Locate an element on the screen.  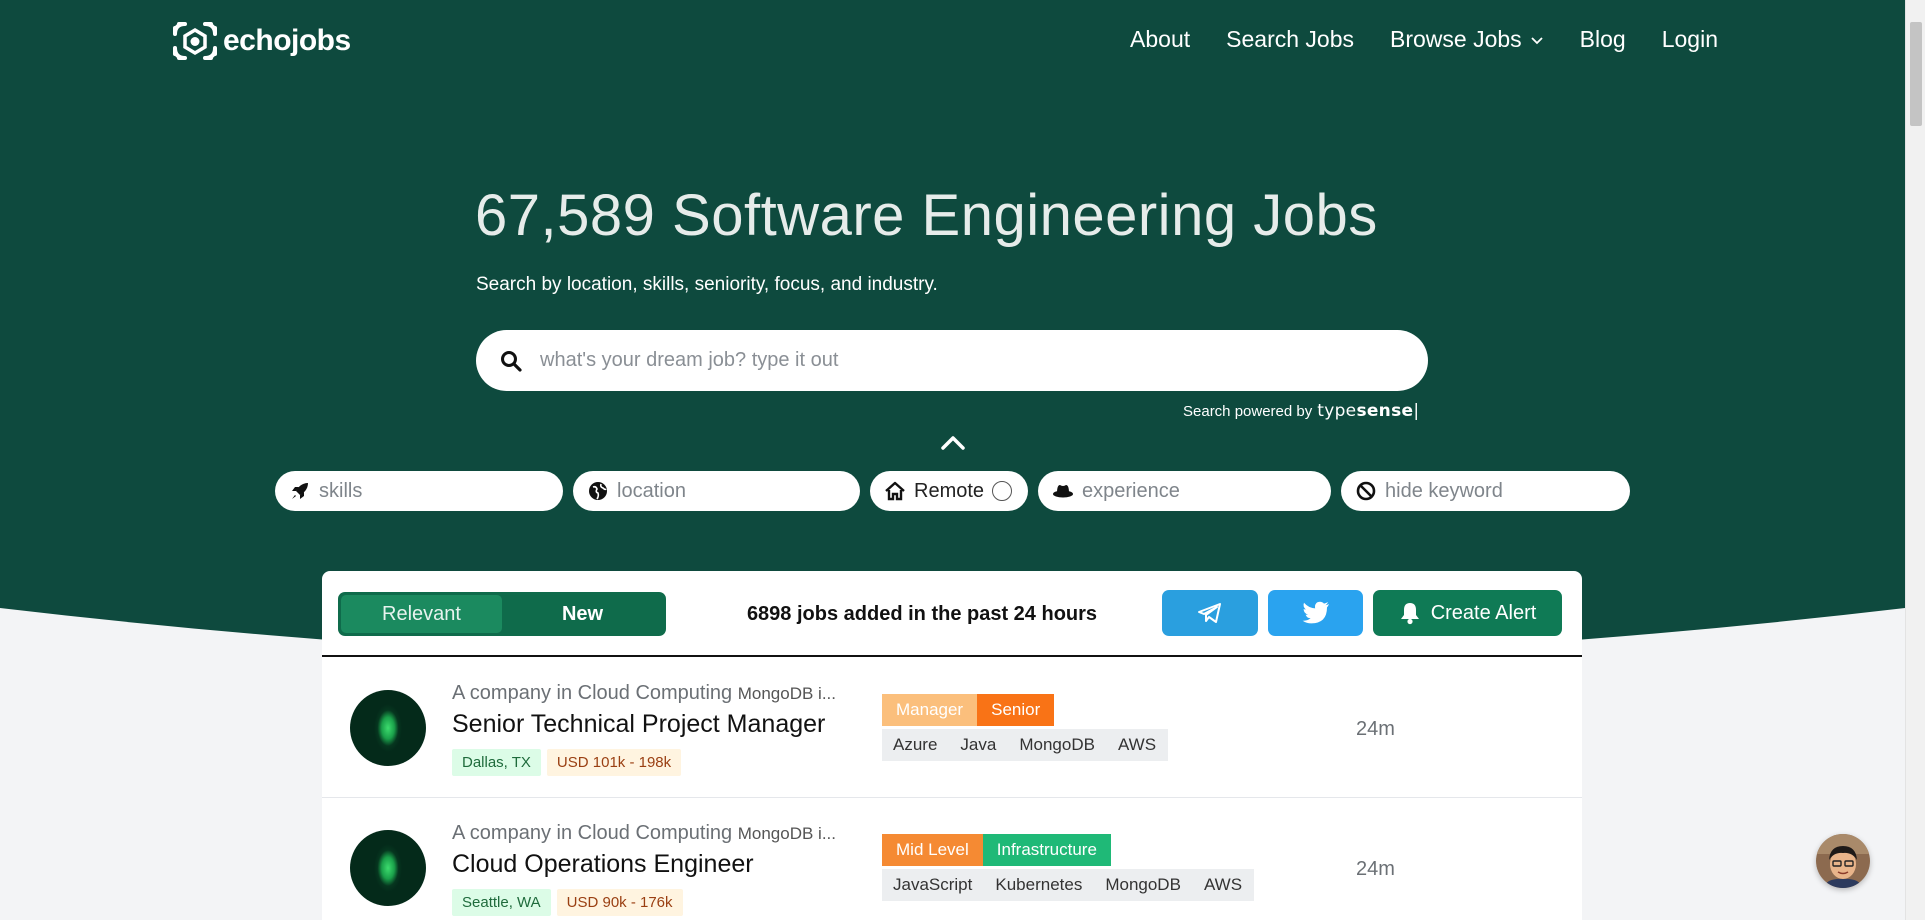
echojobs-logo: echojobs is located at coordinates (261, 41).